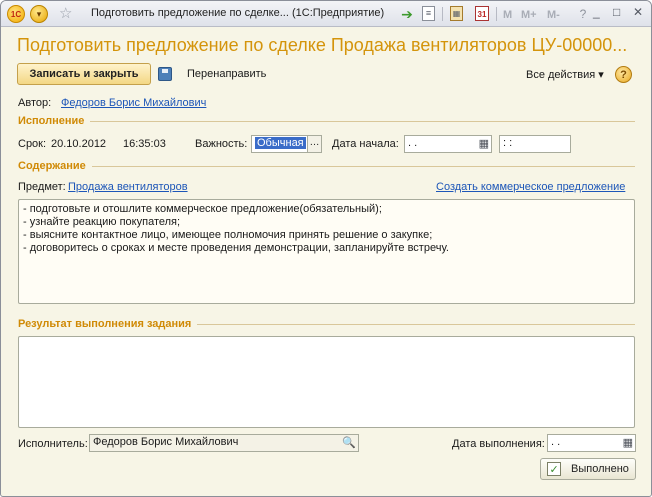 This screenshot has width=652, height=497. Describe the element at coordinates (42, 187) in the screenshot. I see `subject-label: Предмет:` at that location.